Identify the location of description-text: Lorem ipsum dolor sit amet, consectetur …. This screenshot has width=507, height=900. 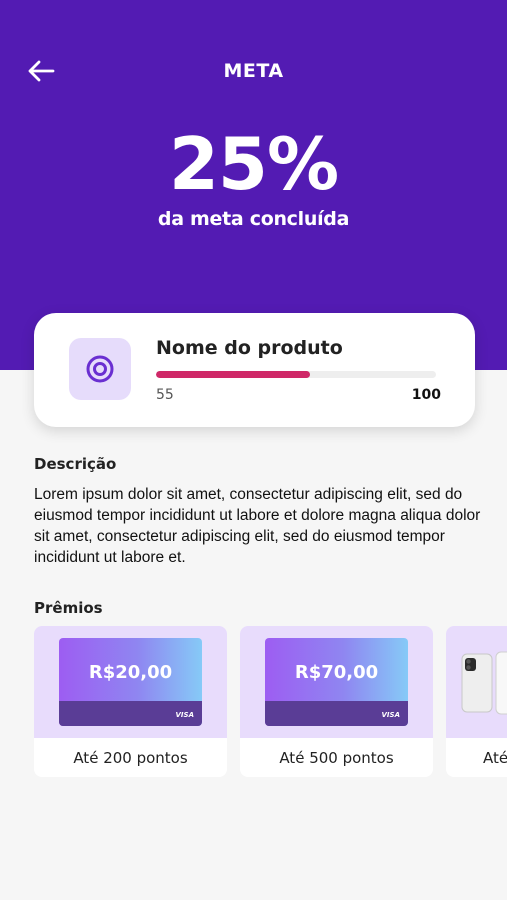
(257, 526).